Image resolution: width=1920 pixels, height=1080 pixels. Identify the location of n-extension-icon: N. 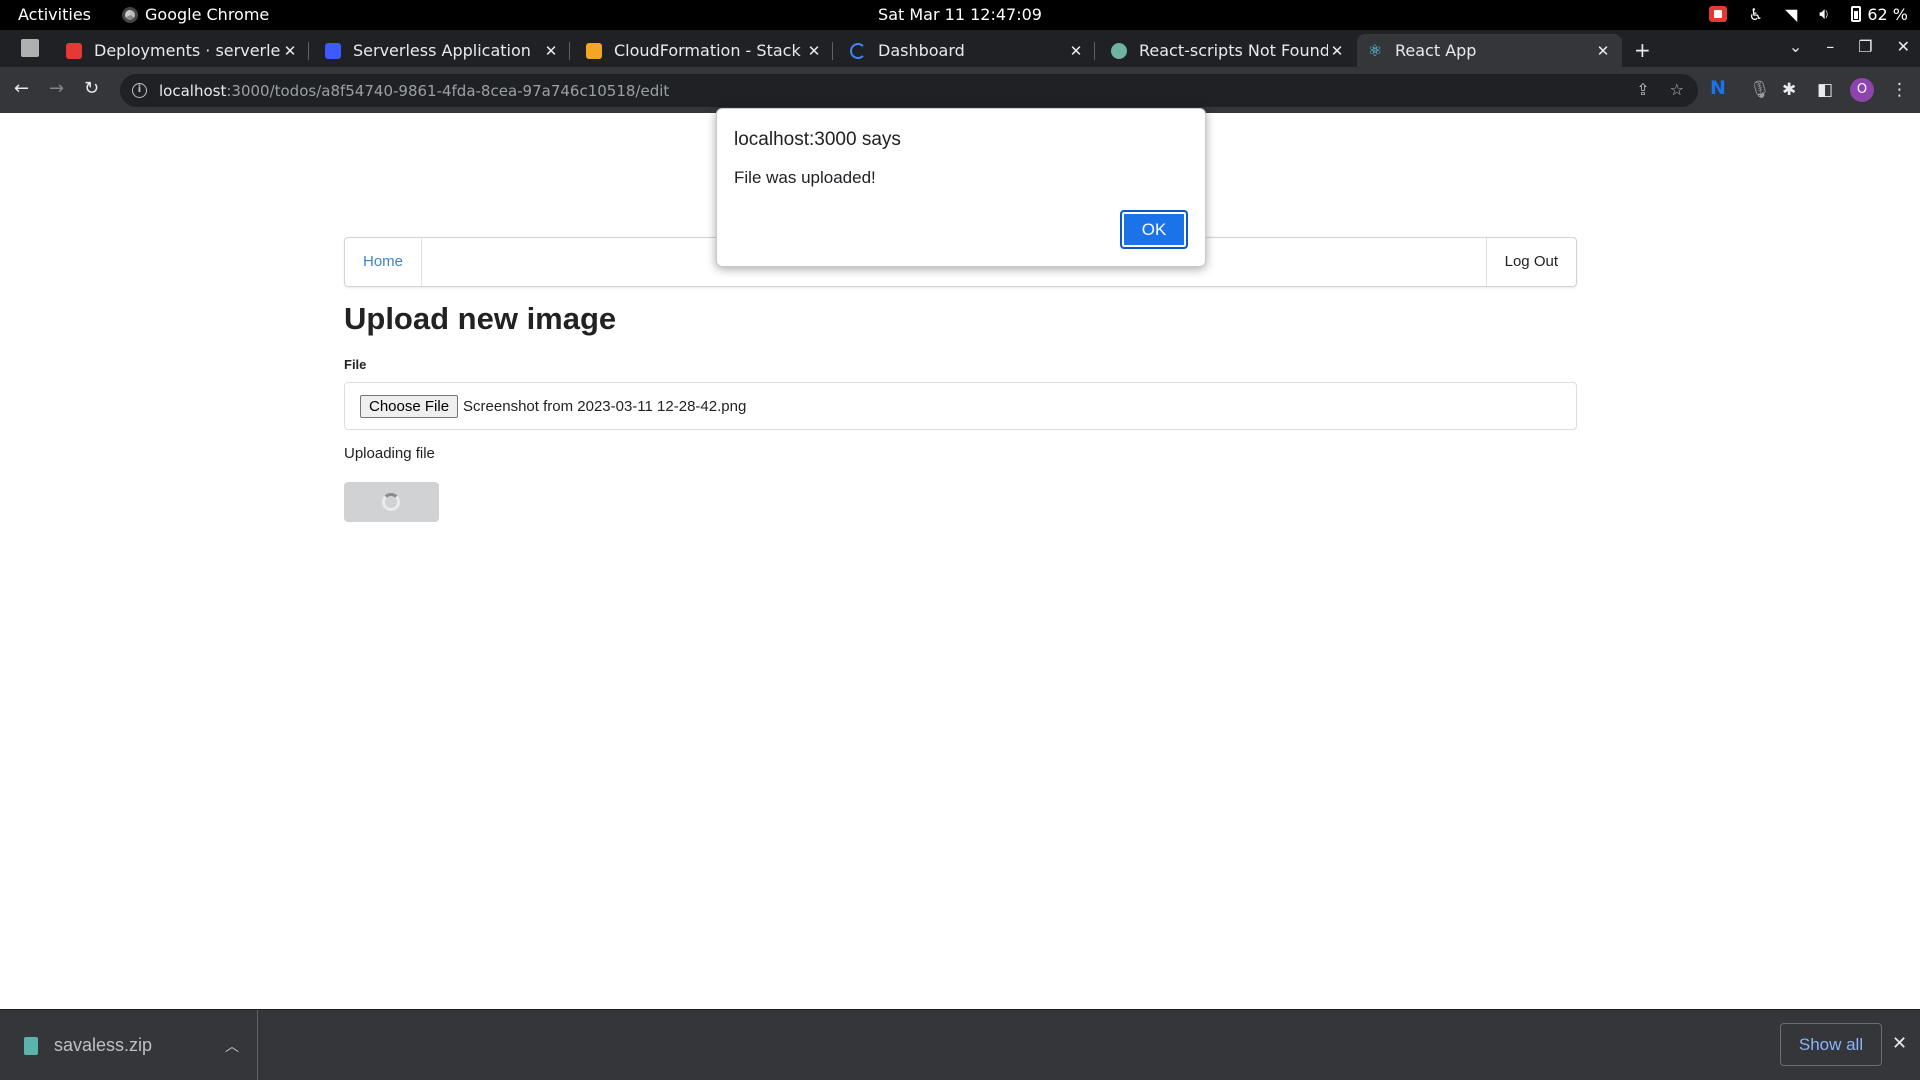
(1718, 88).